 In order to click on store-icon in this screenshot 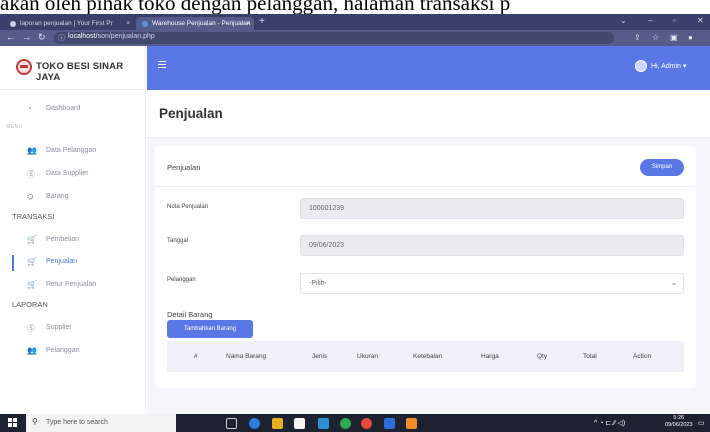, I will do `click(299, 423)`.